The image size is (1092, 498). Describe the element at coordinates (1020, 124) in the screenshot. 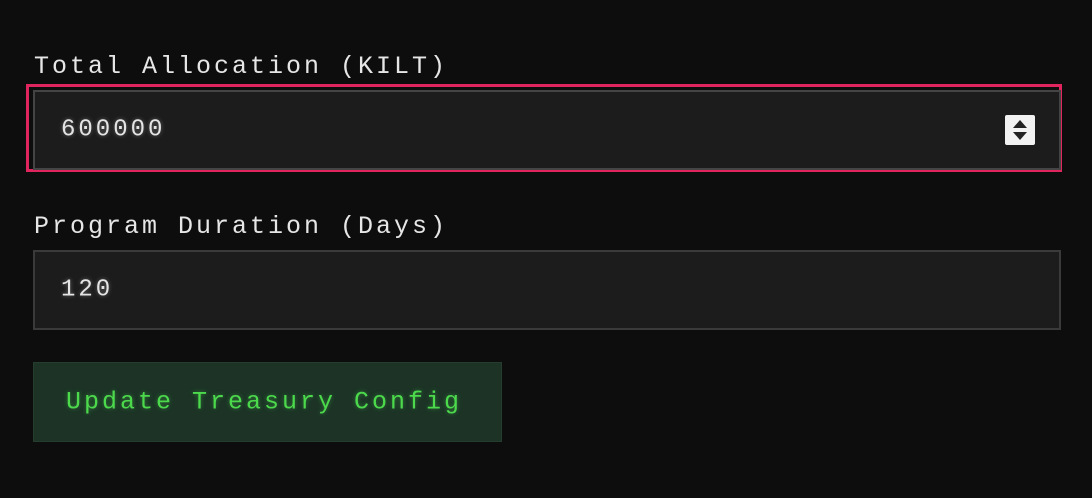

I see `increment-arrow-icon` at that location.